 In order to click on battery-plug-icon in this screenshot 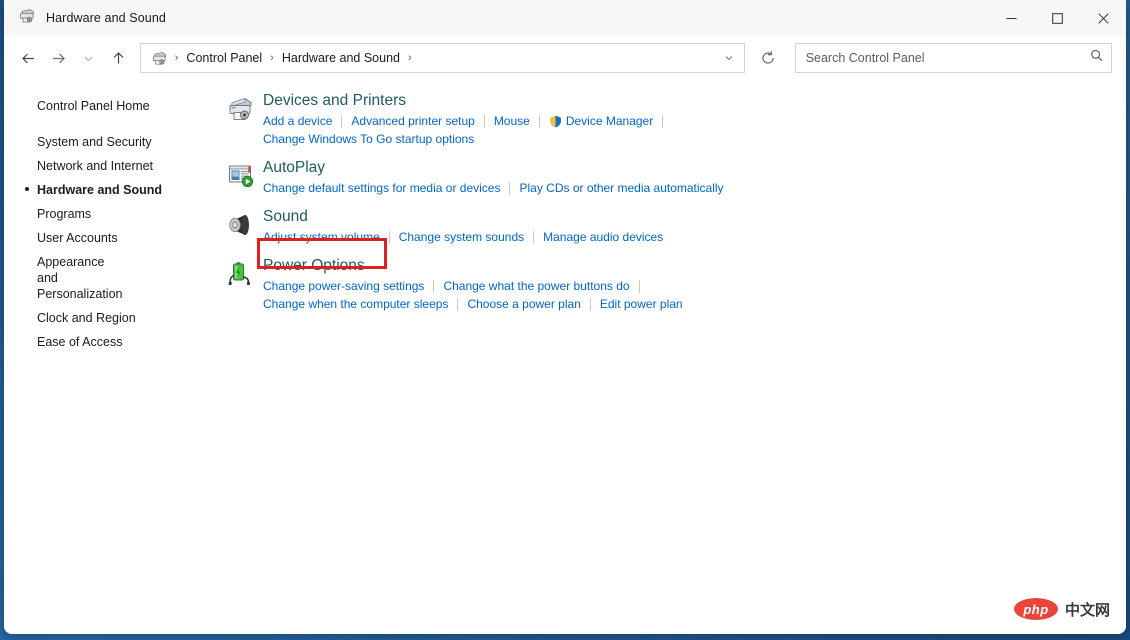, I will do `click(241, 272)`.